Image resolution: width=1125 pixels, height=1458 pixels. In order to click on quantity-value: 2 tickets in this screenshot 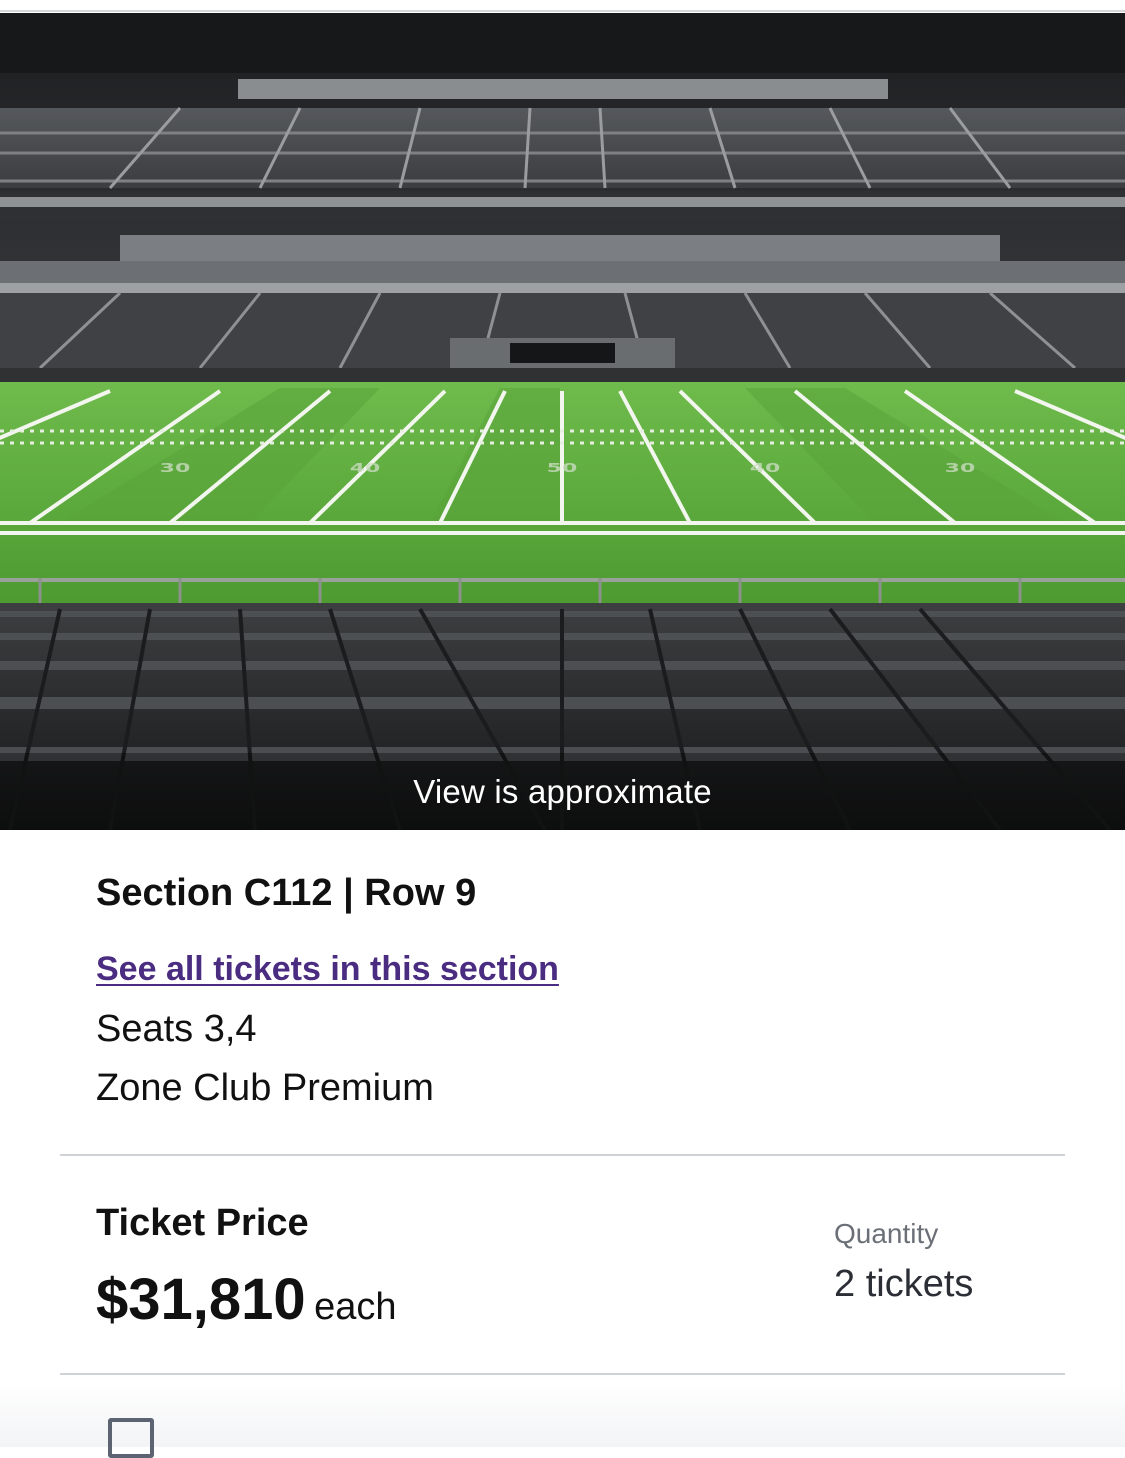, I will do `click(904, 1284)`.